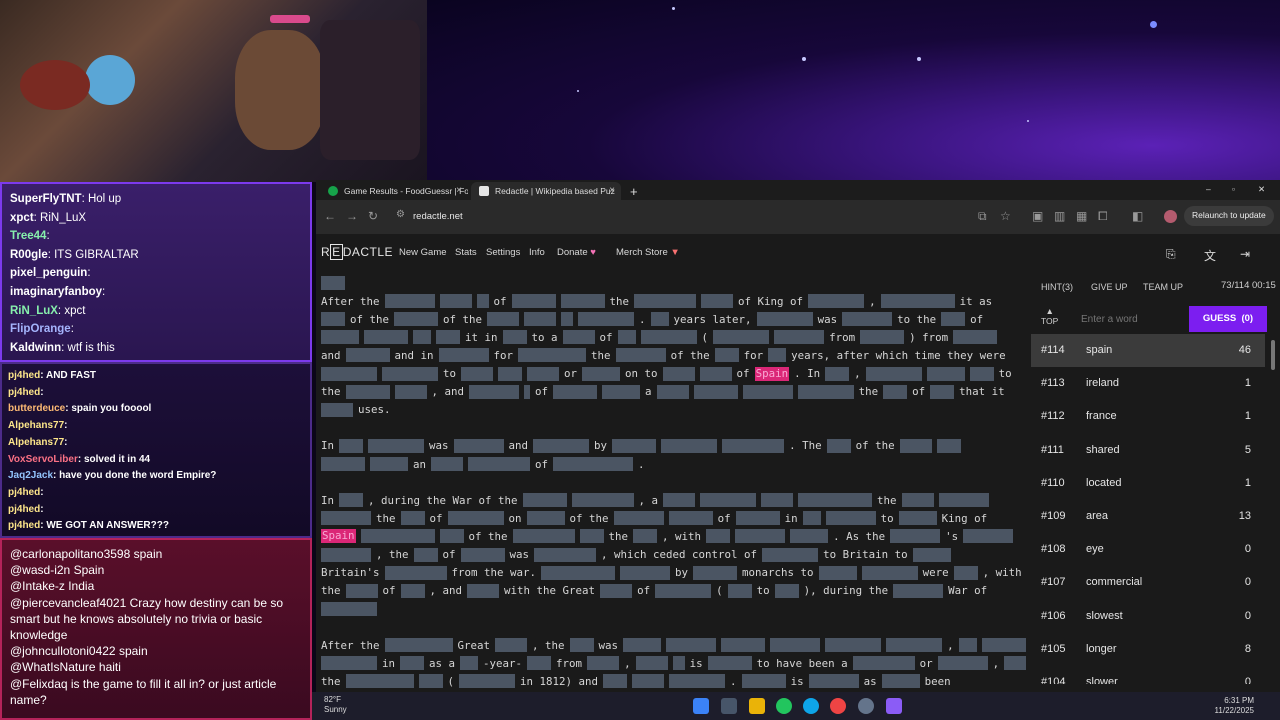 The width and height of the screenshot is (1280, 720). Describe the element at coordinates (1148, 675) in the screenshot. I see `guess-row: #104 slower 0` at that location.